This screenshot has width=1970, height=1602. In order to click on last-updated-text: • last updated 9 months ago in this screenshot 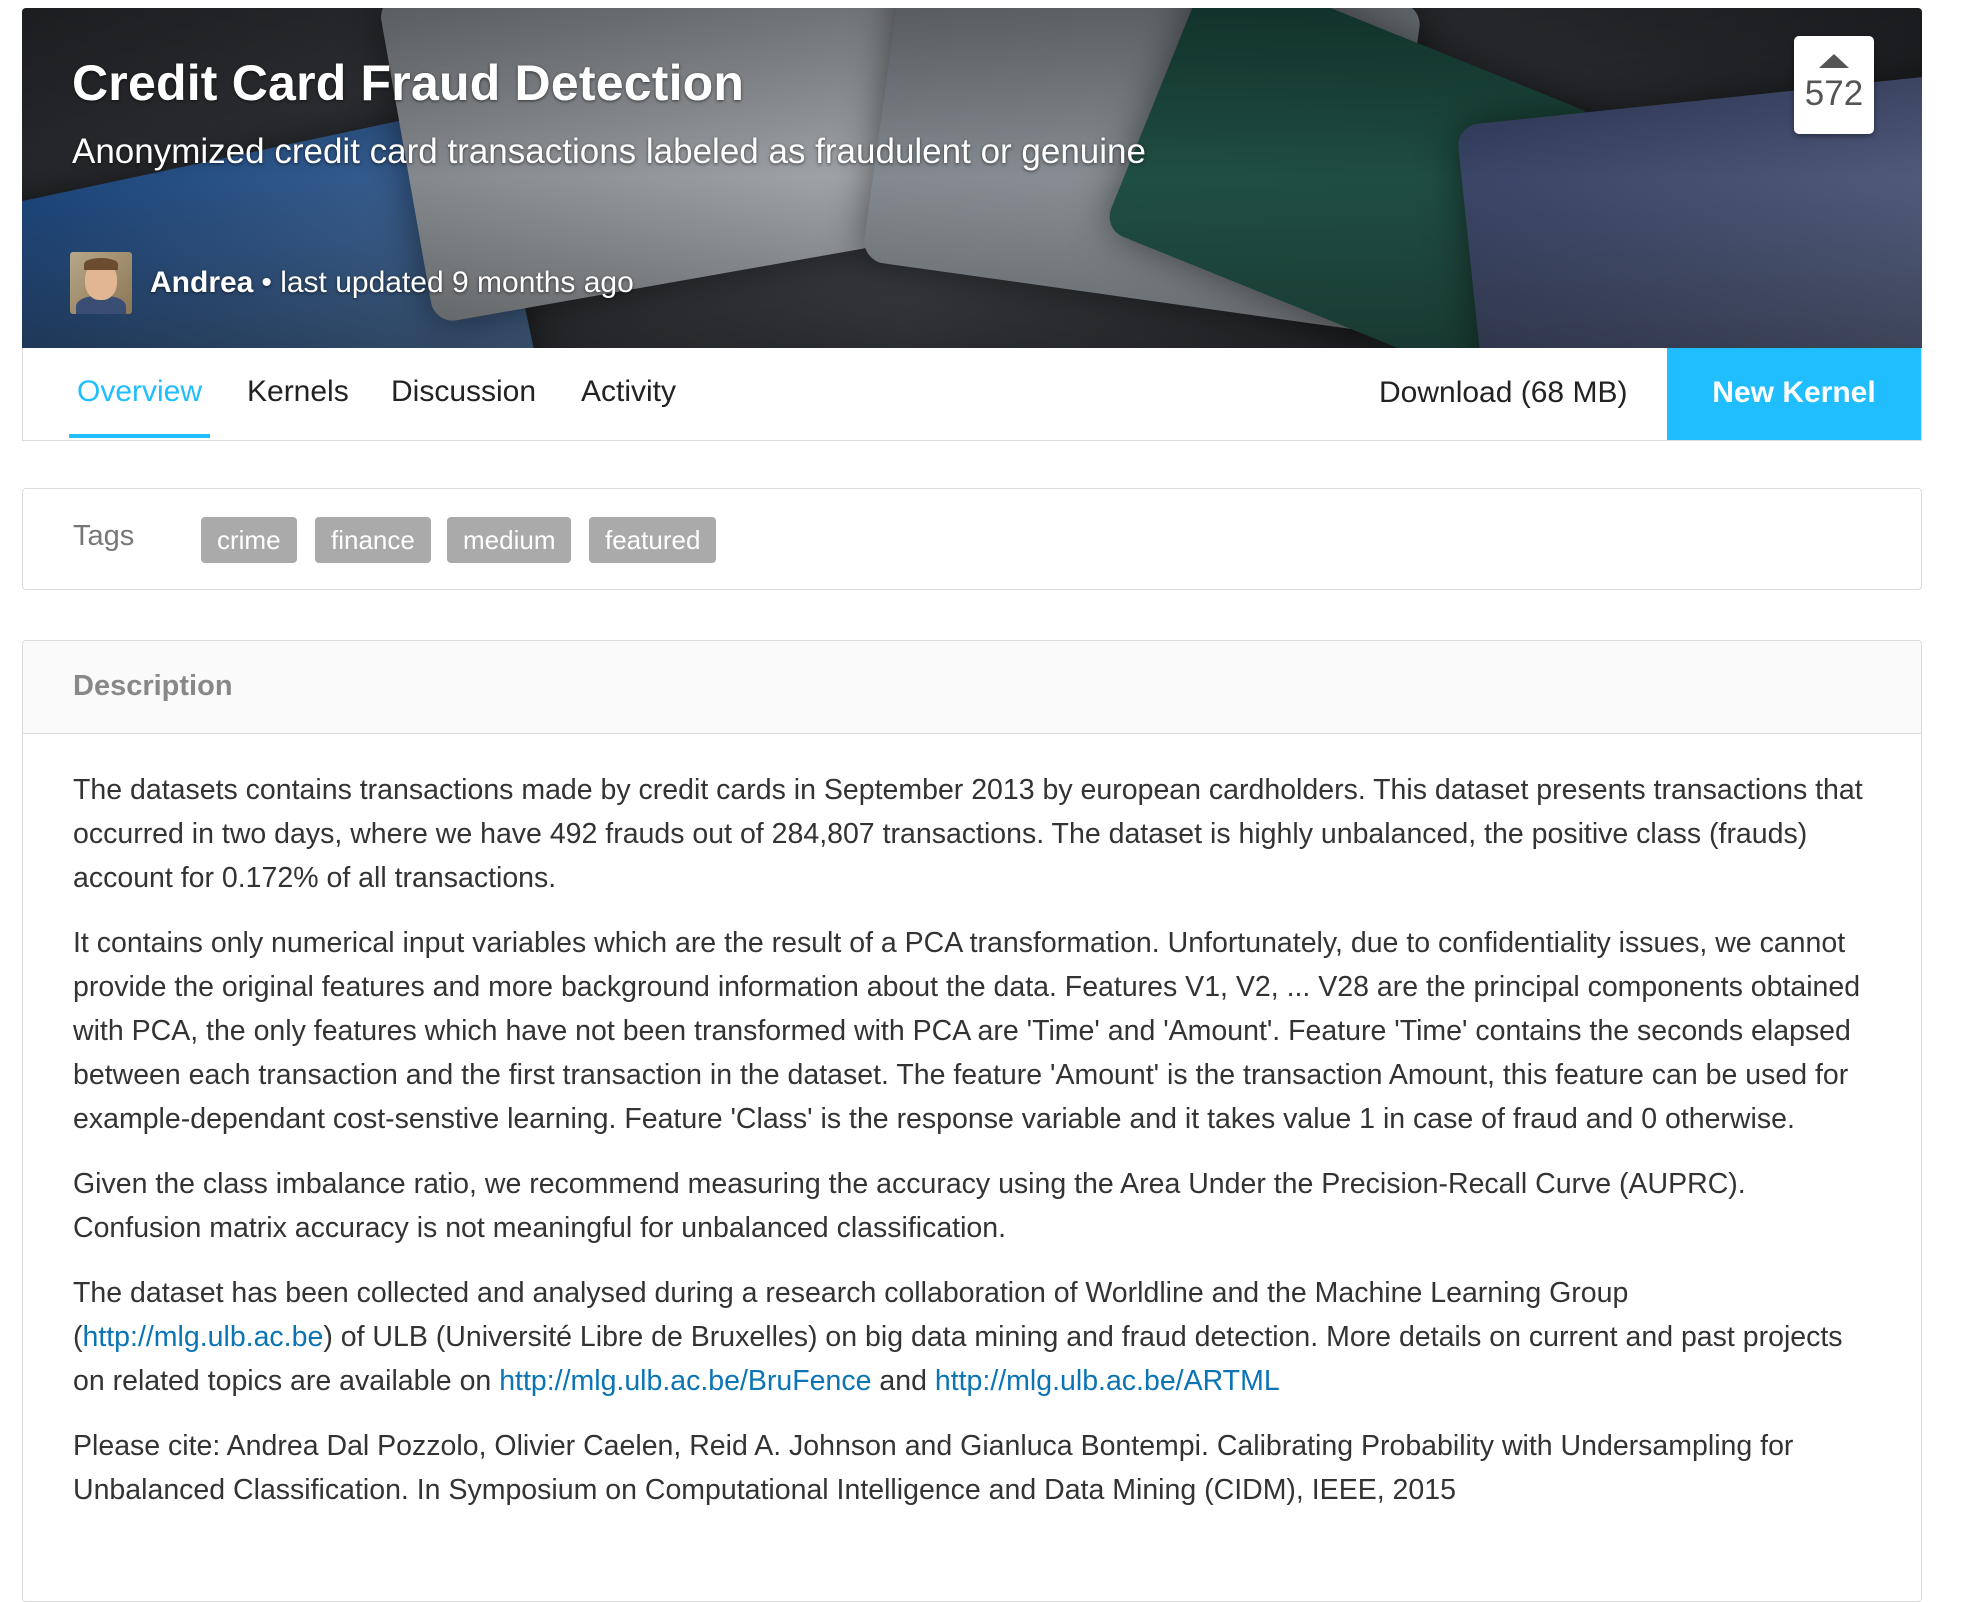, I will do `click(447, 282)`.